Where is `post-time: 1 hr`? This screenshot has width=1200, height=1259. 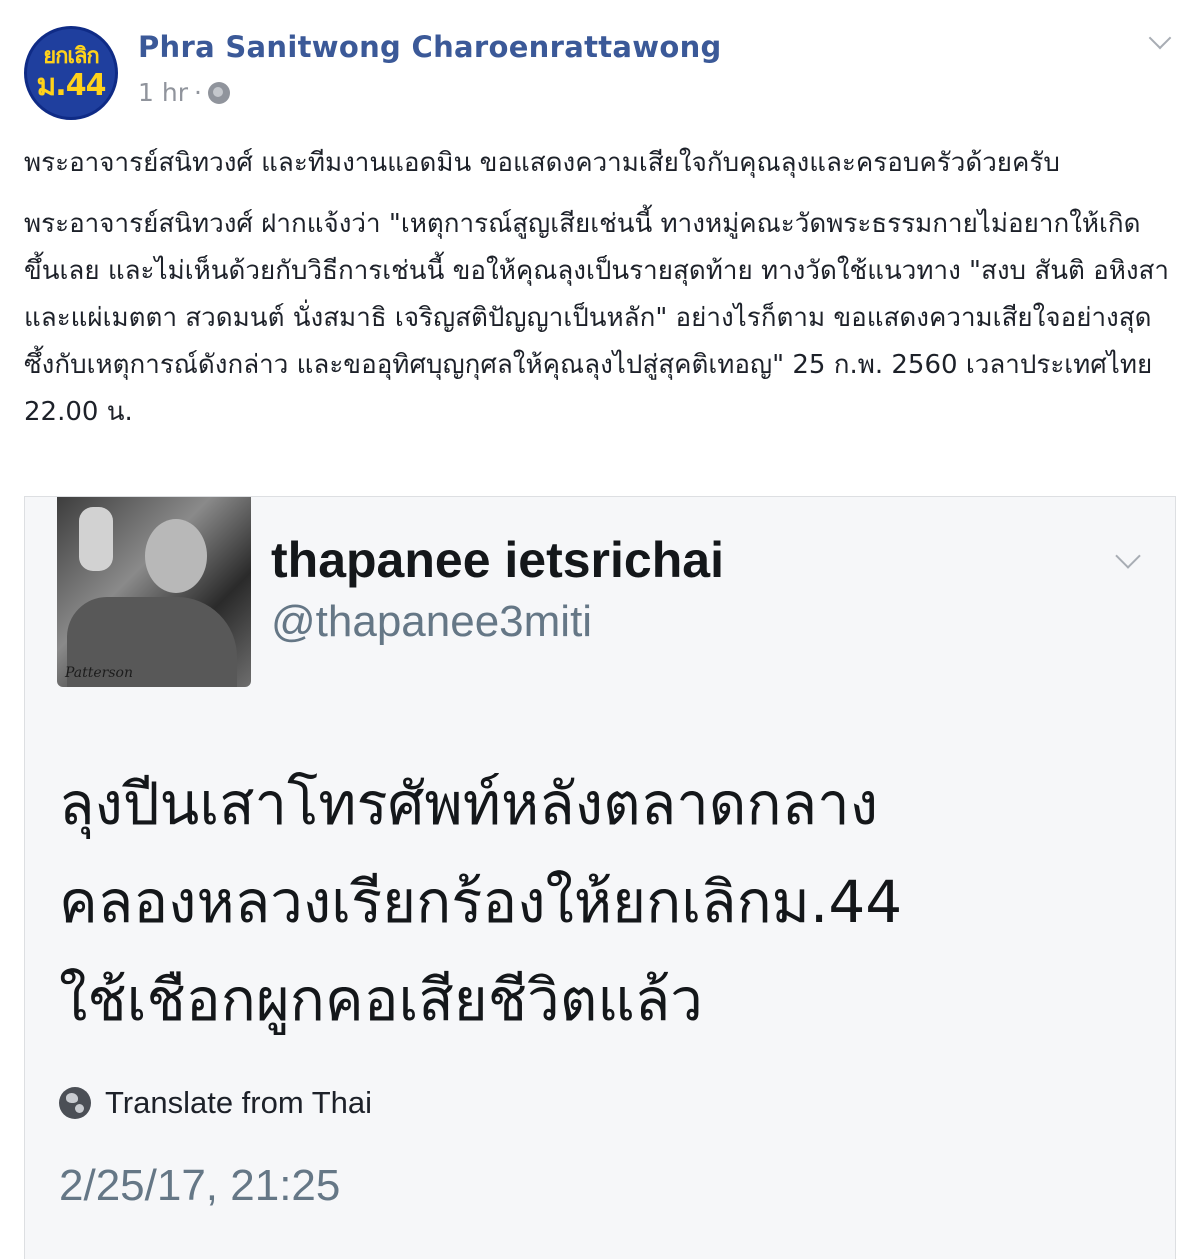 post-time: 1 hr is located at coordinates (163, 92).